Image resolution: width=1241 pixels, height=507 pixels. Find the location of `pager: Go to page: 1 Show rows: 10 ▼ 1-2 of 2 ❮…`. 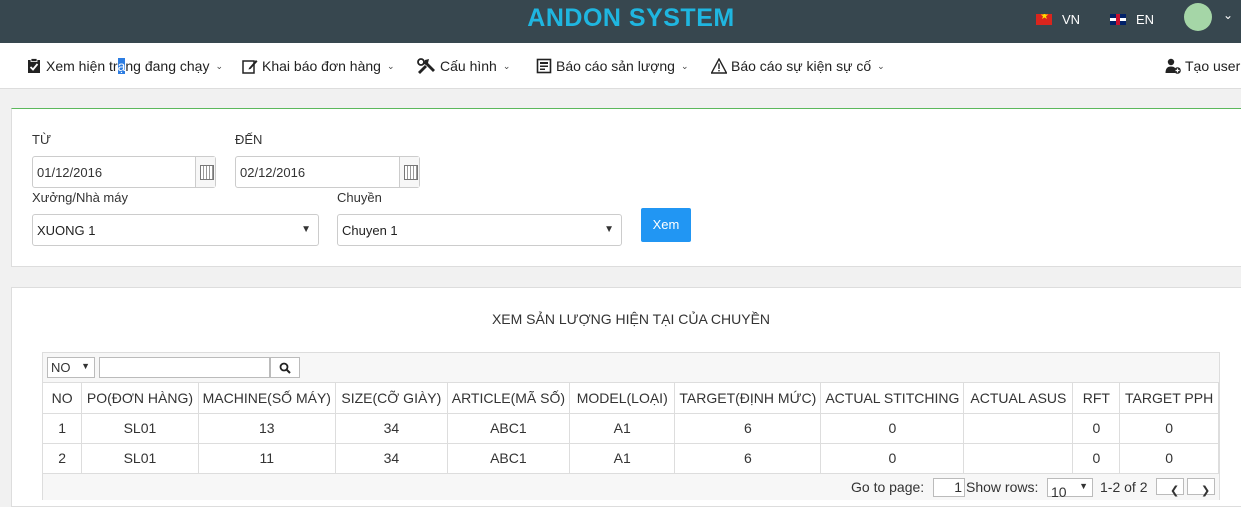

pager: Go to page: 1 Show rows: 10 ▼ 1-2 of 2 ❮… is located at coordinates (631, 486).